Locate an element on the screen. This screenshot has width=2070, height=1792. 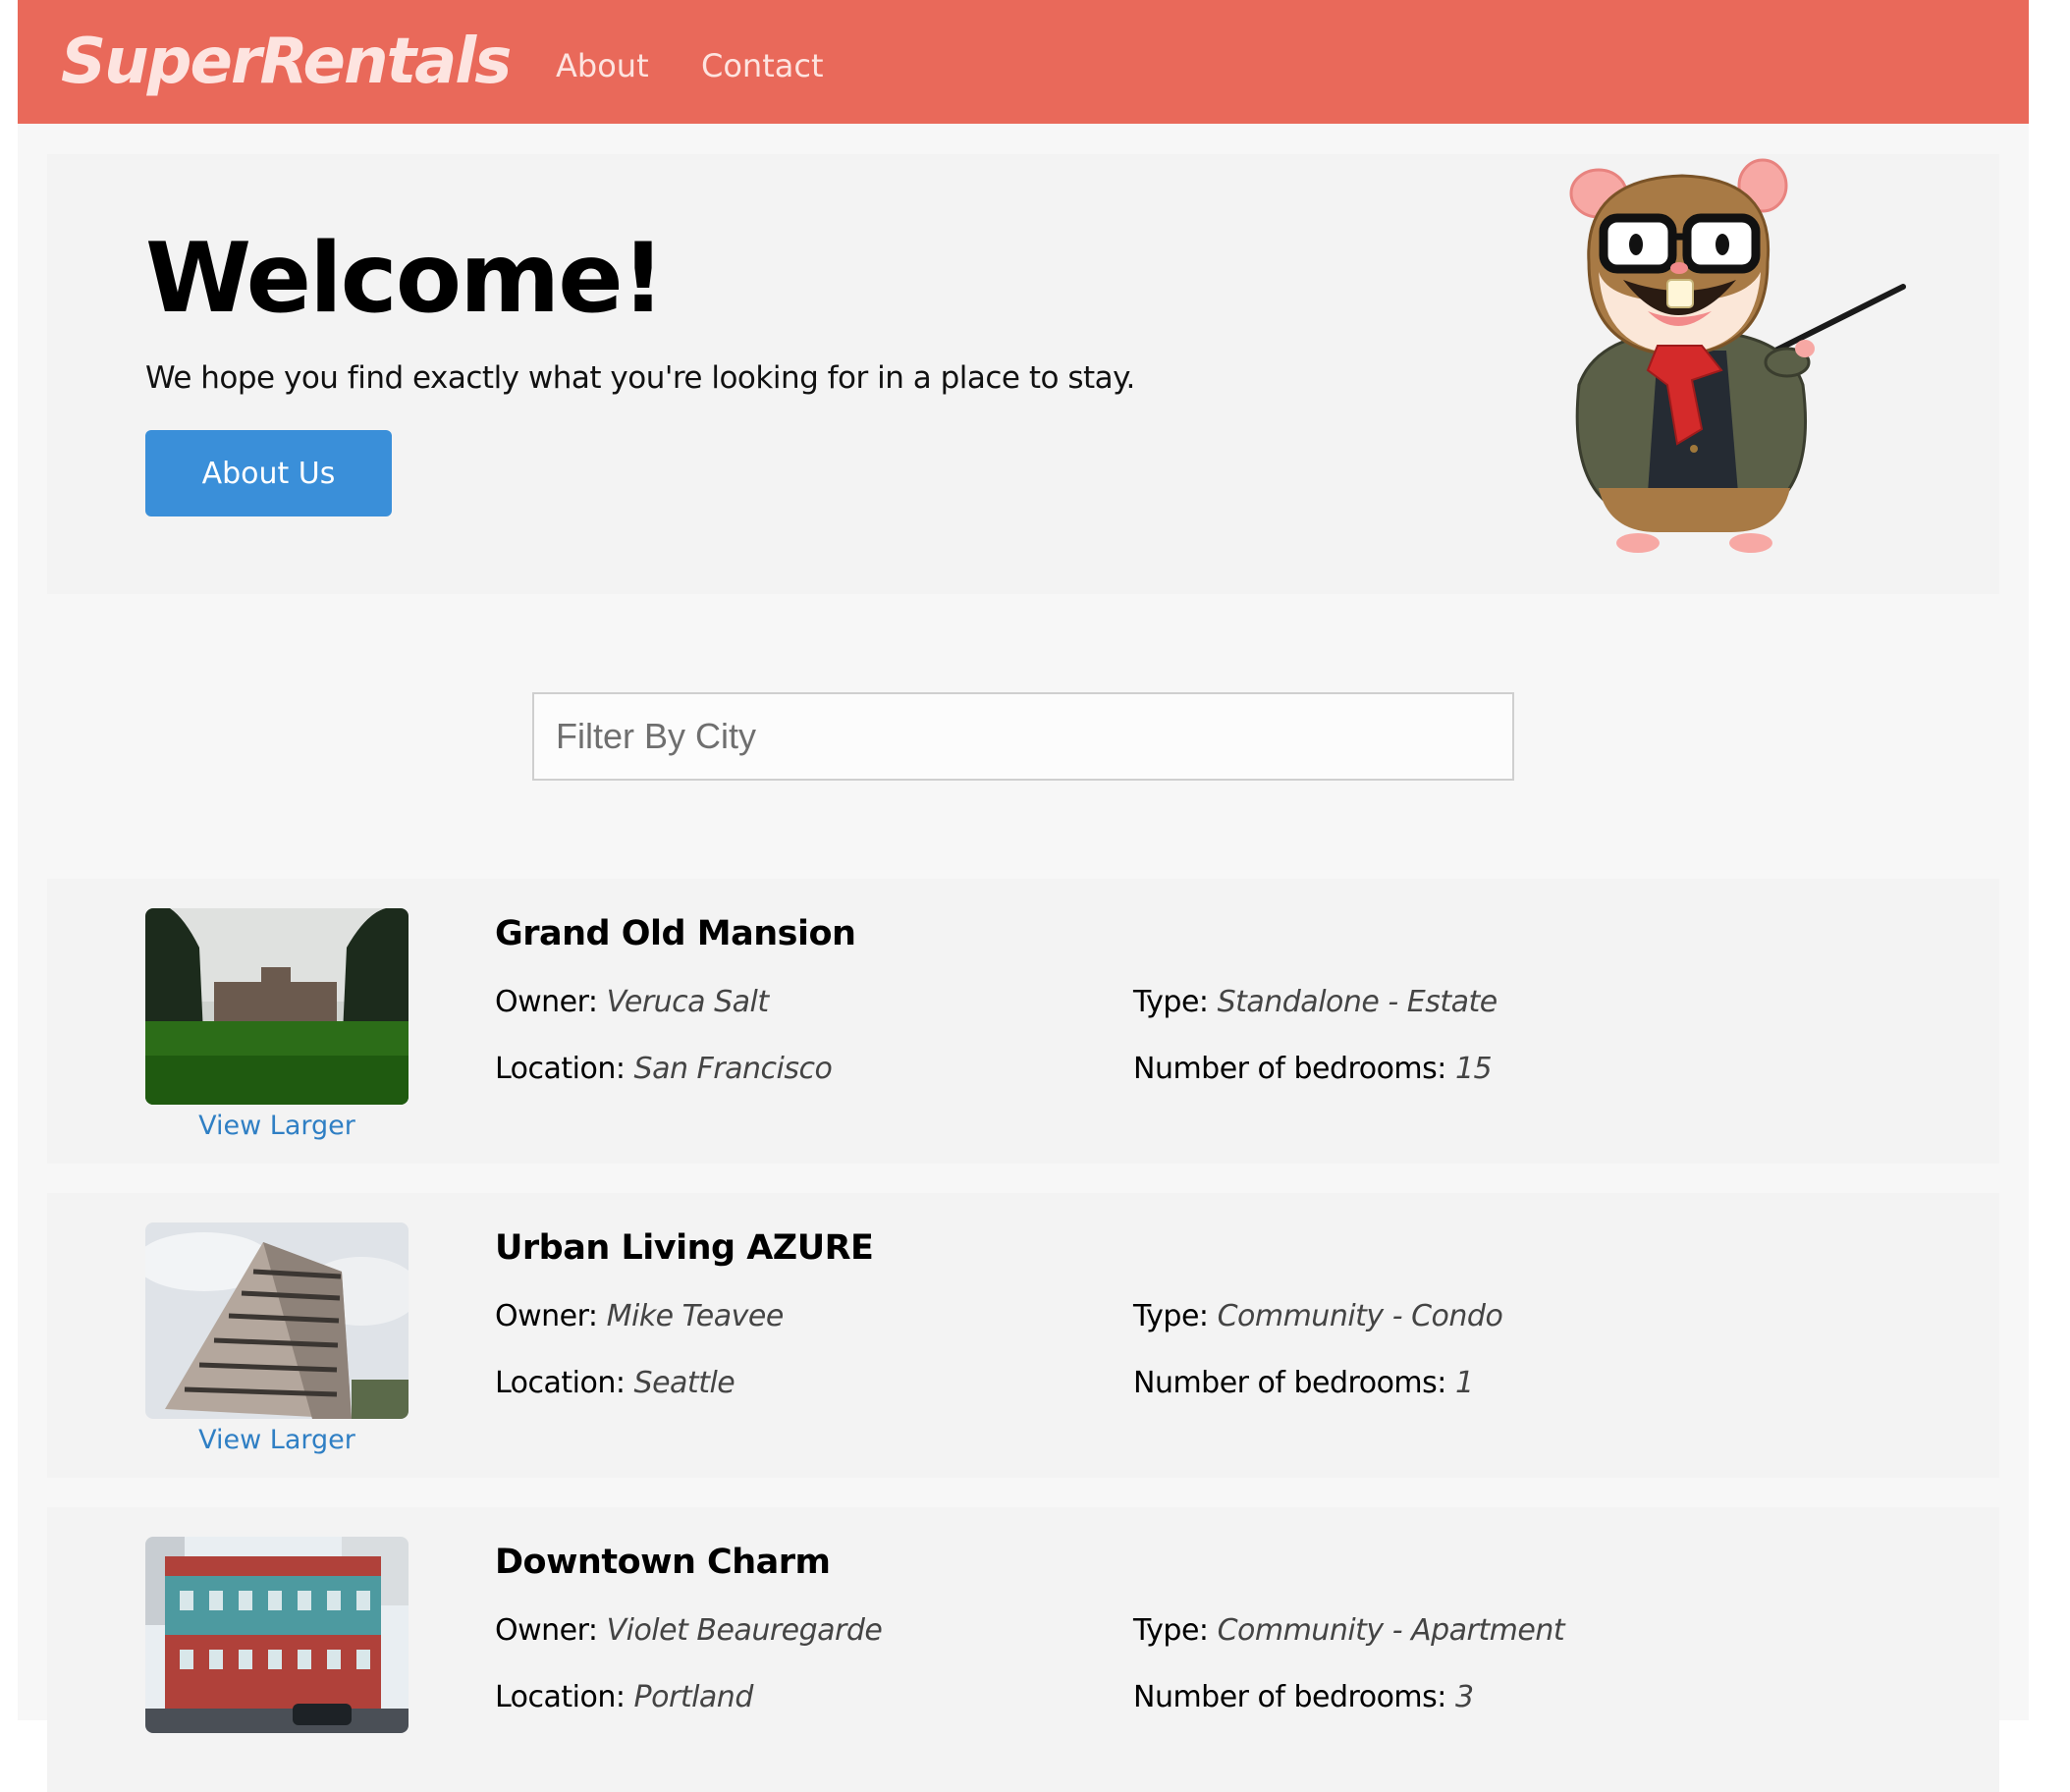
rental-bedrooms: Number of bedrooms: 1 is located at coordinates (1303, 1383).